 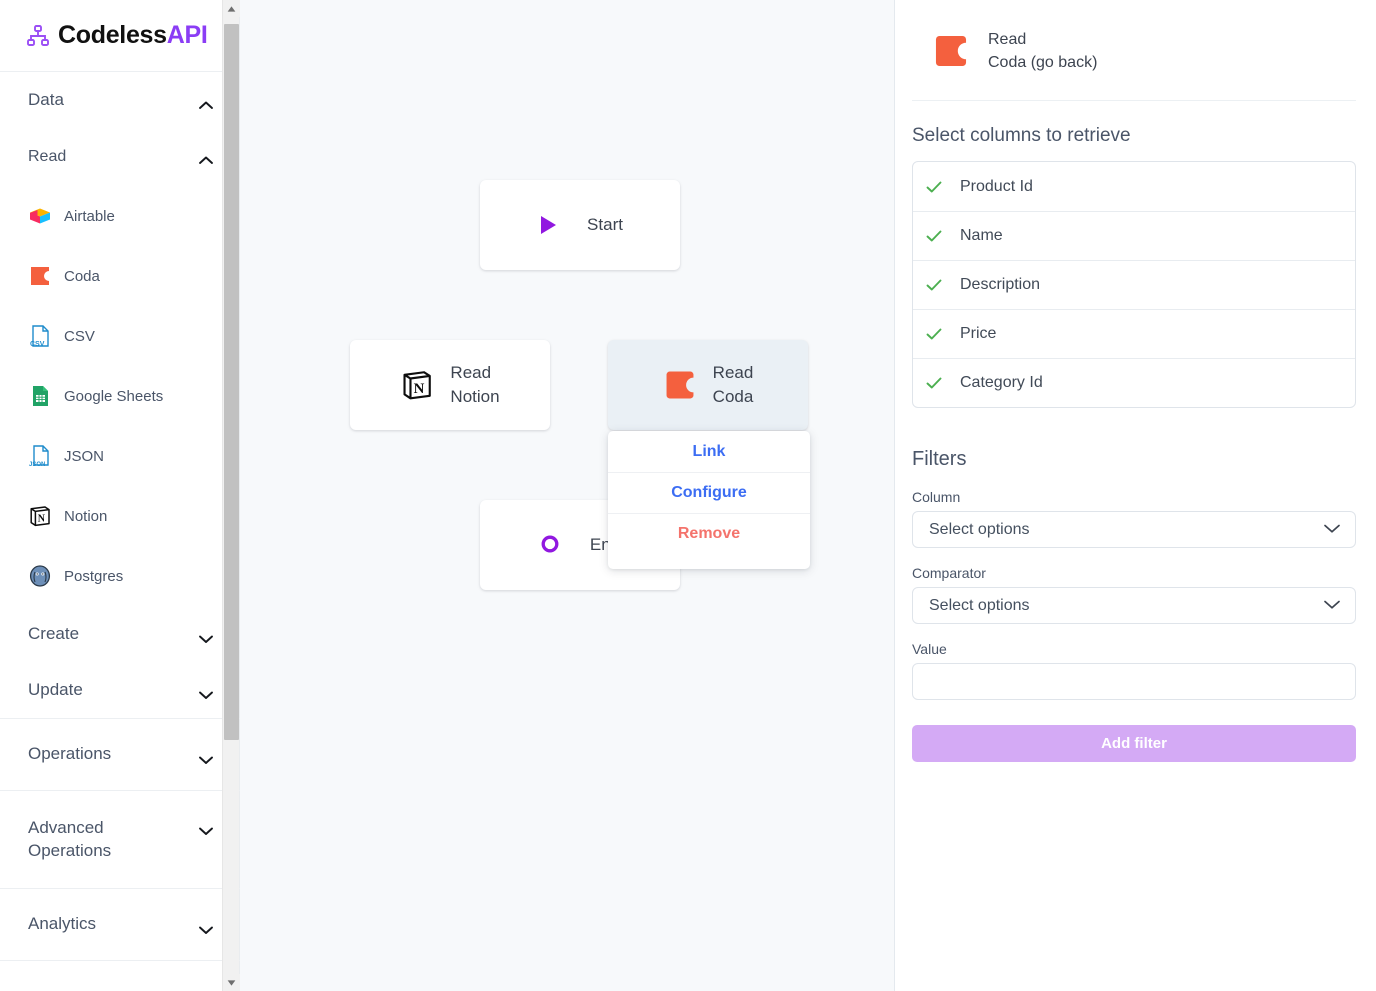 I want to click on column-label: Price, so click(x=978, y=334).